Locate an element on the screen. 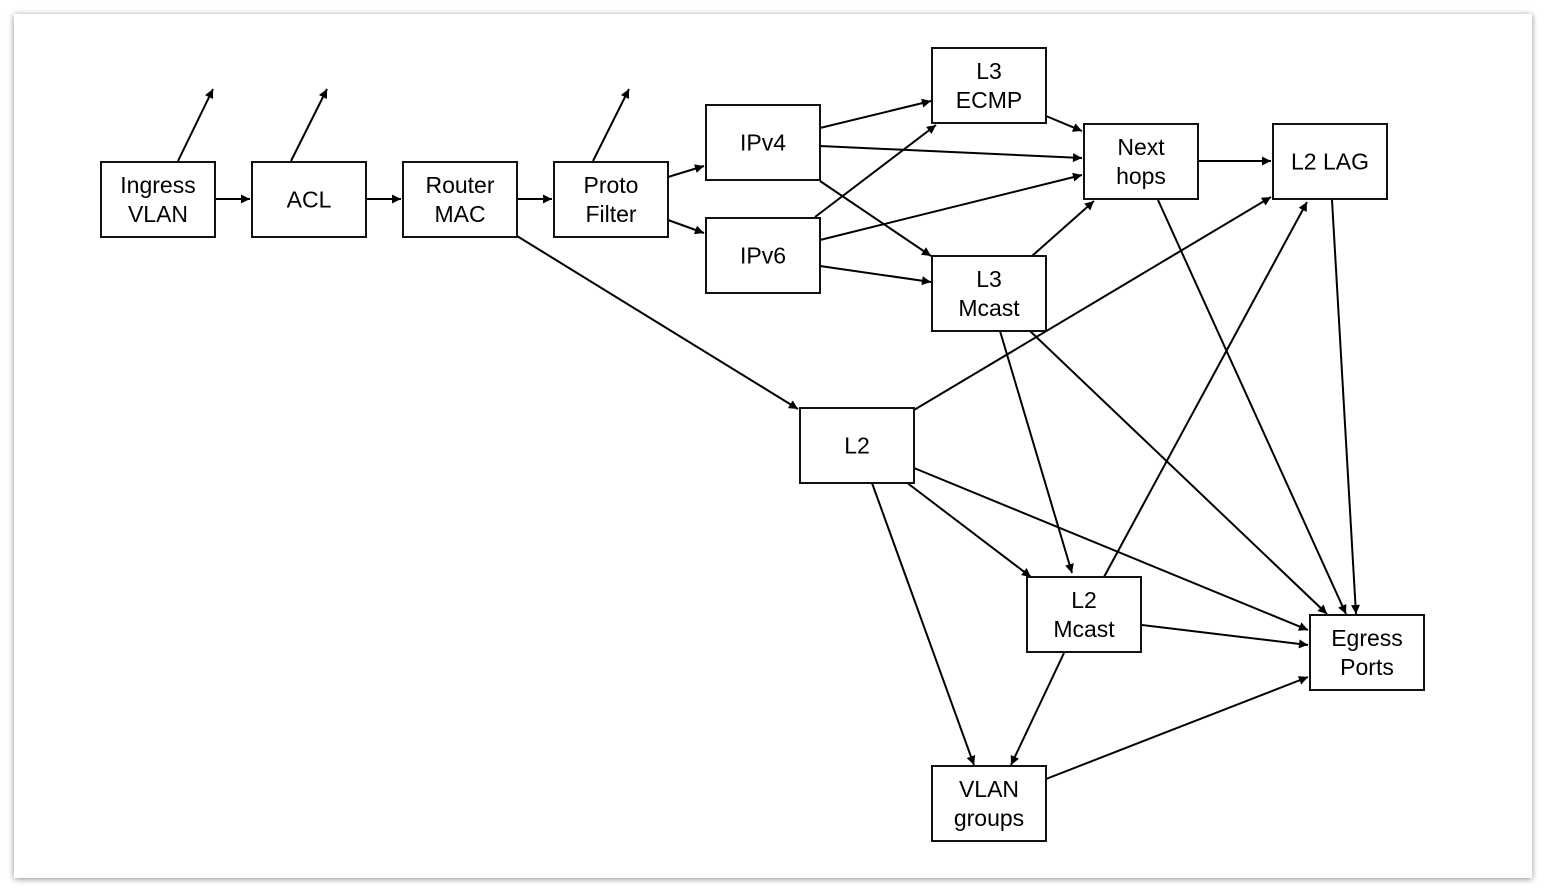 The image size is (1548, 894). node-label: Proto is located at coordinates (611, 185).